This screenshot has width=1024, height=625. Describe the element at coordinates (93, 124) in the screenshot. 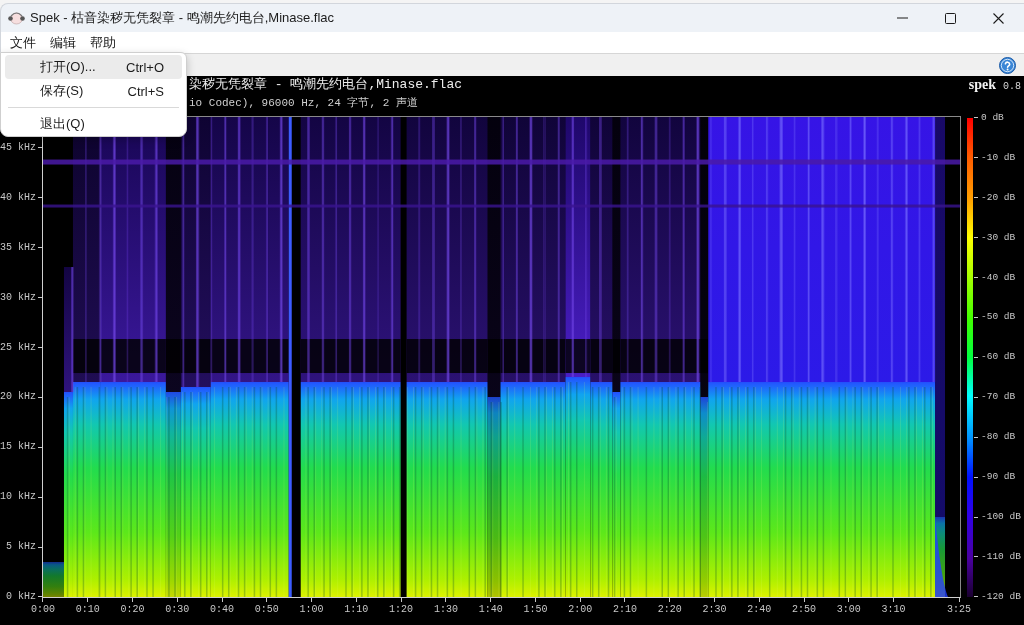

I see `menu-item: 退出(Q)` at that location.